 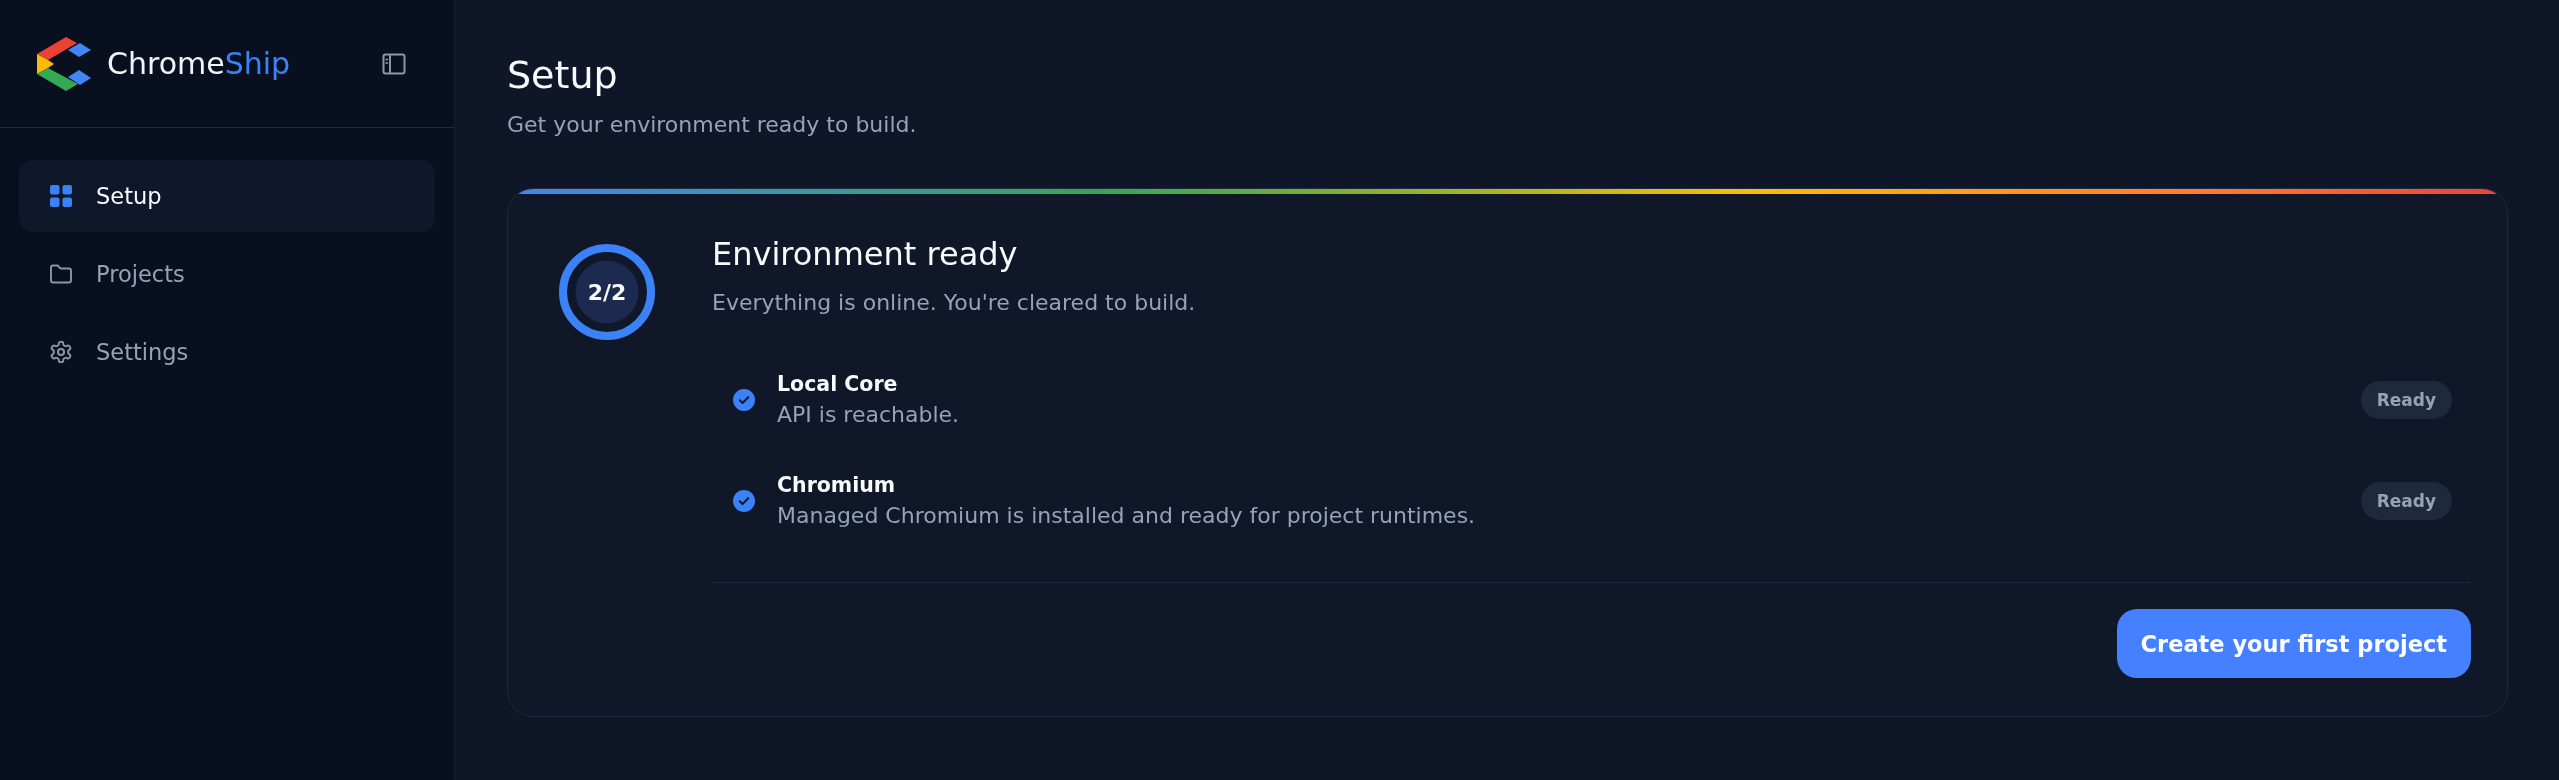 I want to click on sidebar-panel-icon, so click(x=394, y=63).